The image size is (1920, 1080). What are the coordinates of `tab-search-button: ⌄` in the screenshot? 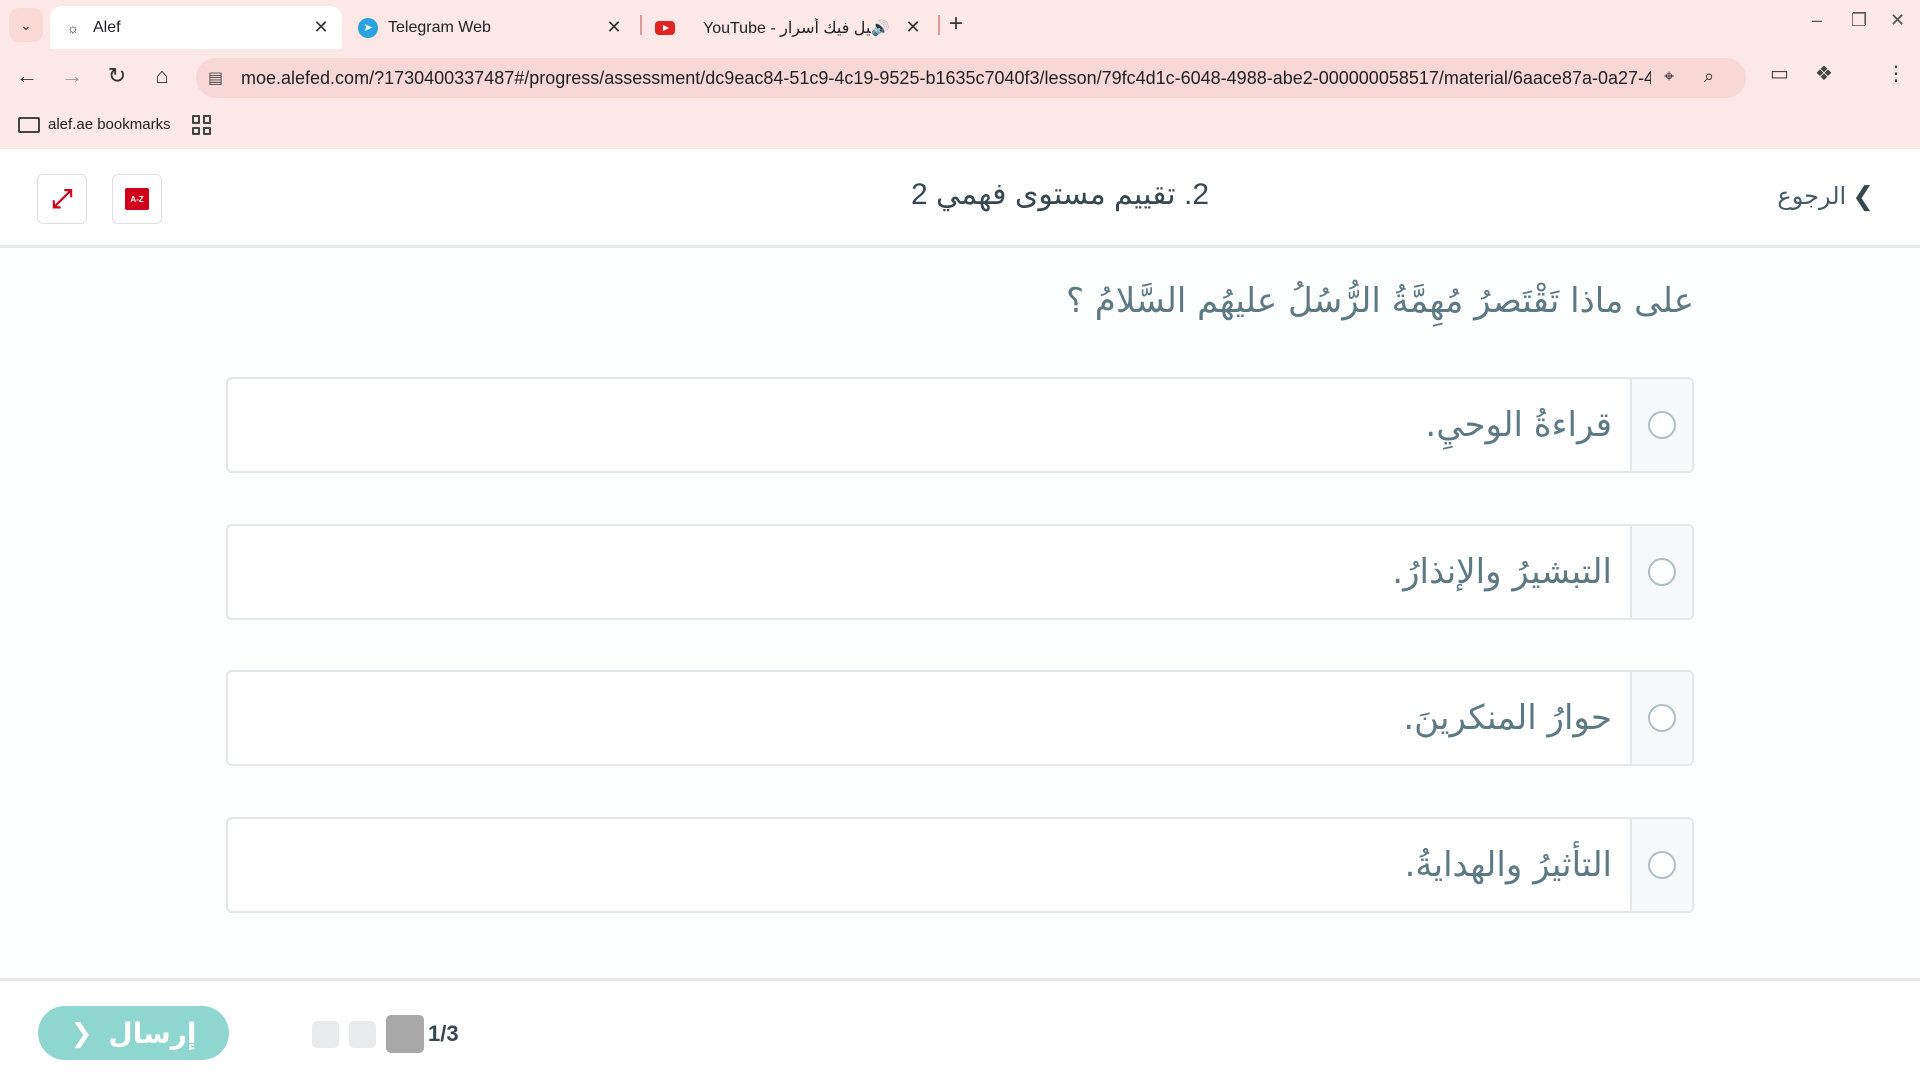 It's located at (26, 25).